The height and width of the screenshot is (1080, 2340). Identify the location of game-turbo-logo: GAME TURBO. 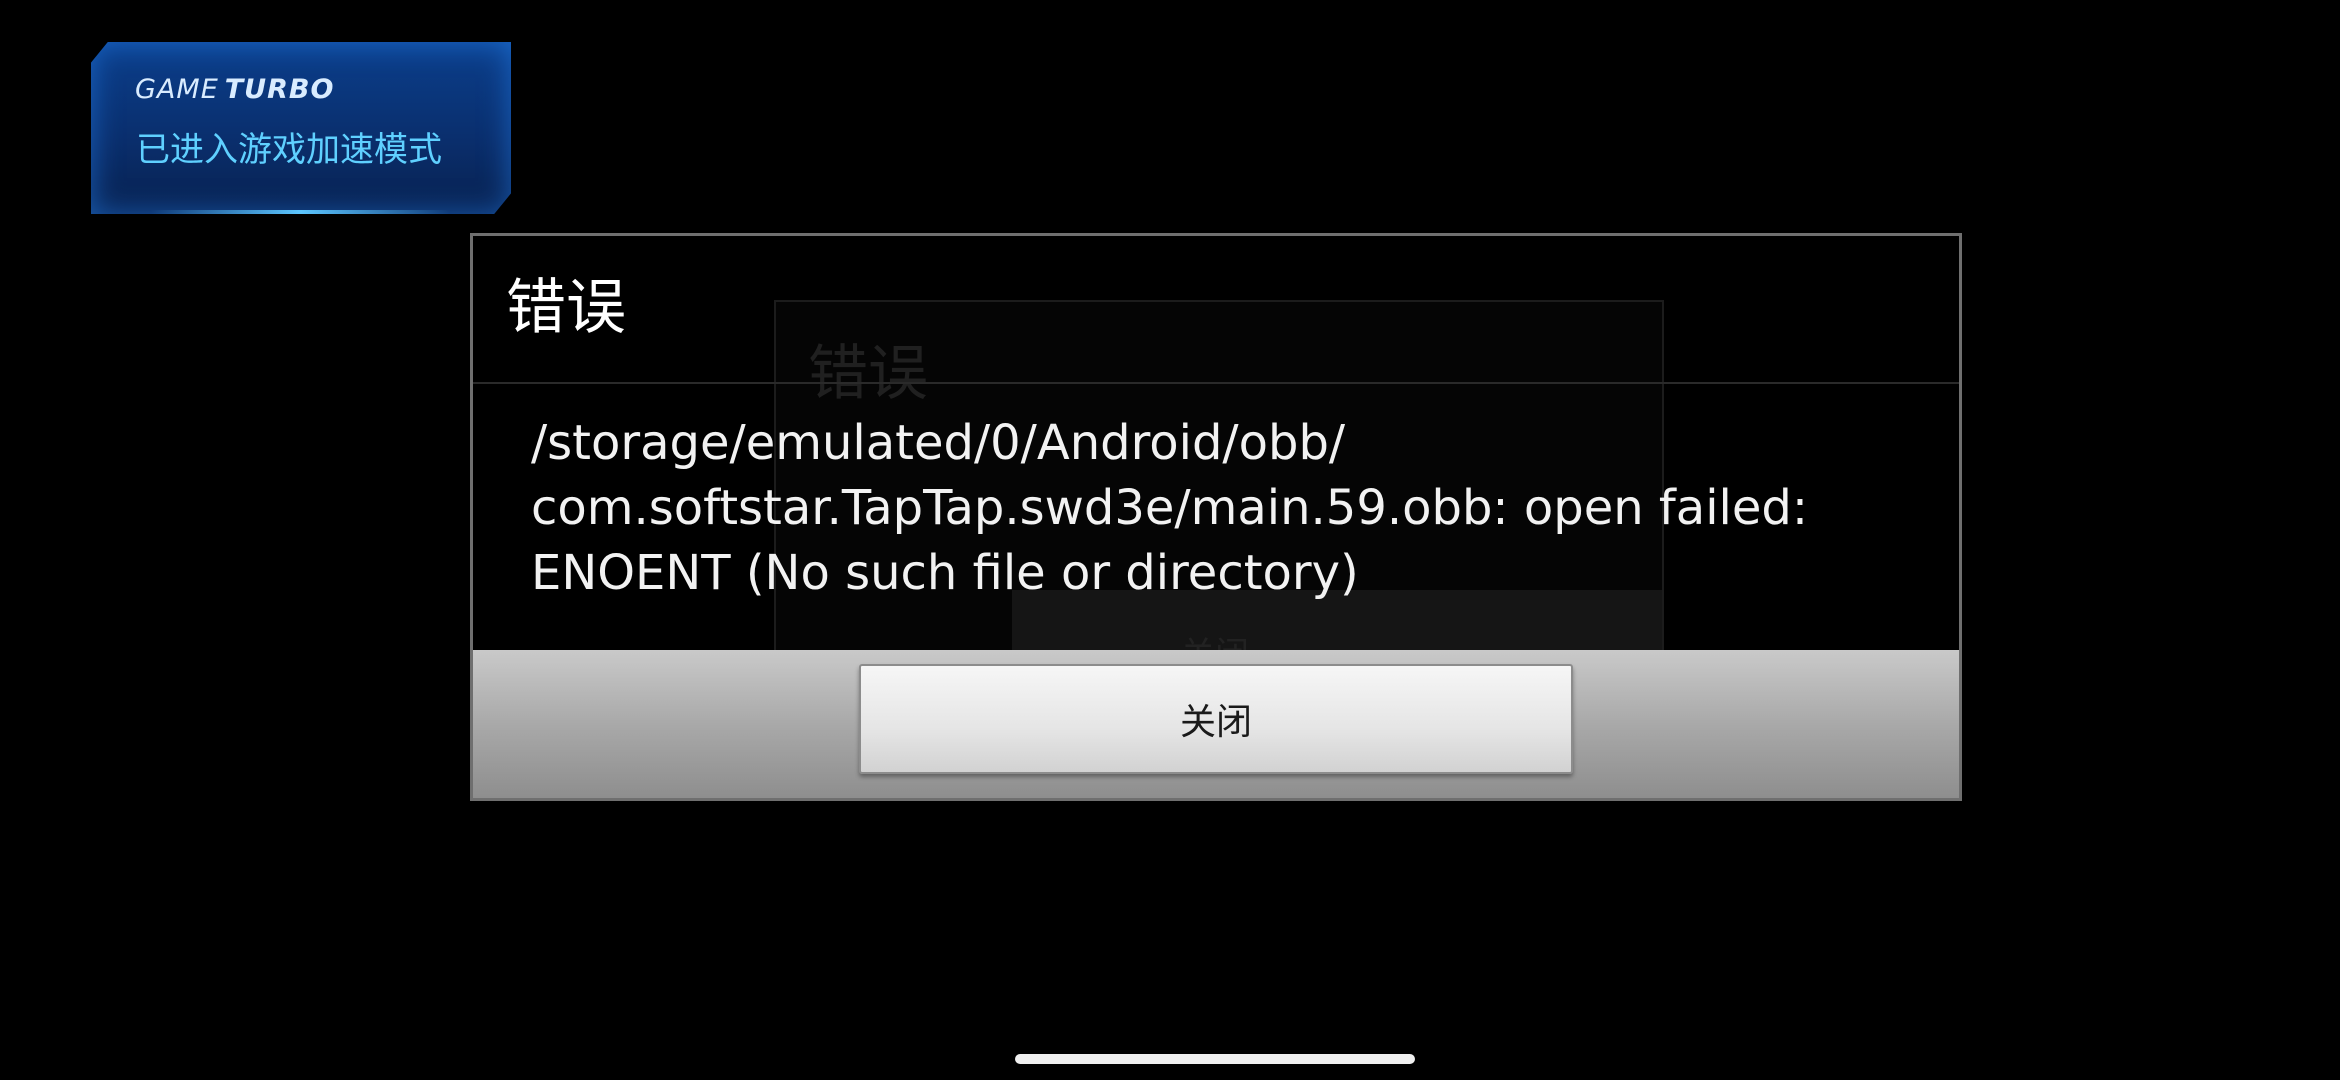
(234, 89).